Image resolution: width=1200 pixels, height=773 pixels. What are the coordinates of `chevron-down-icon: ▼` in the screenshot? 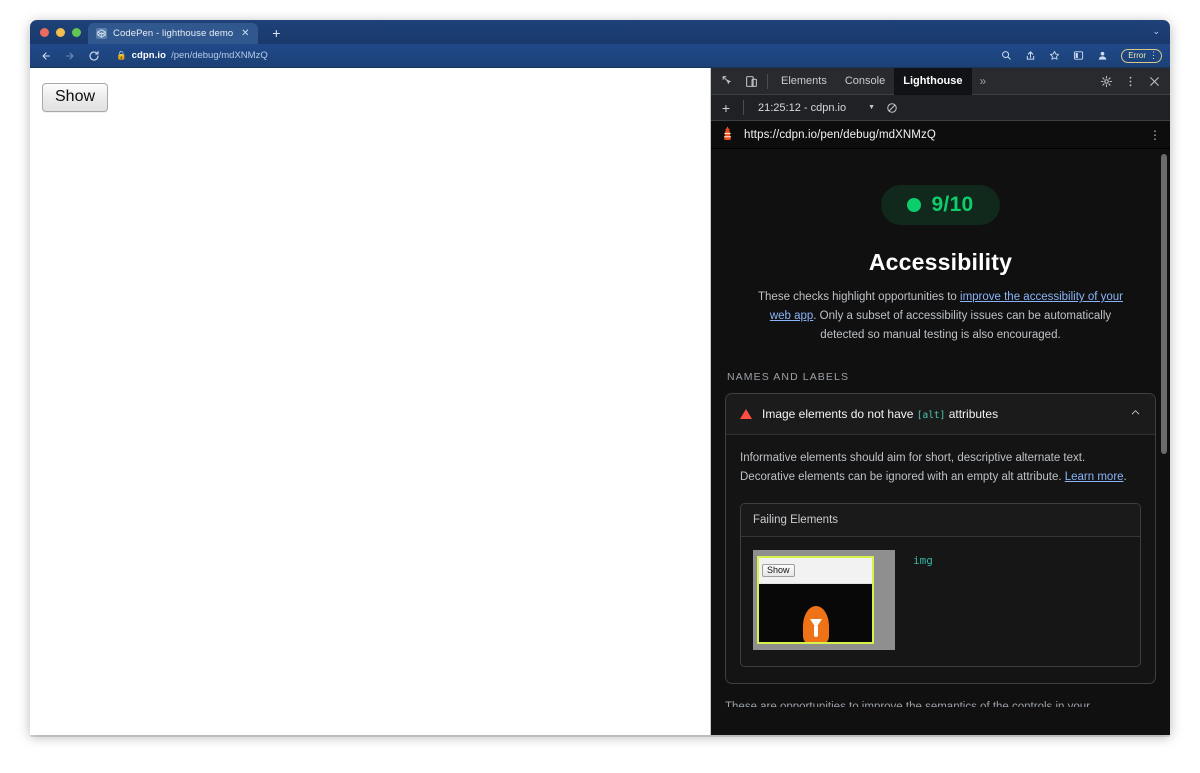 It's located at (872, 107).